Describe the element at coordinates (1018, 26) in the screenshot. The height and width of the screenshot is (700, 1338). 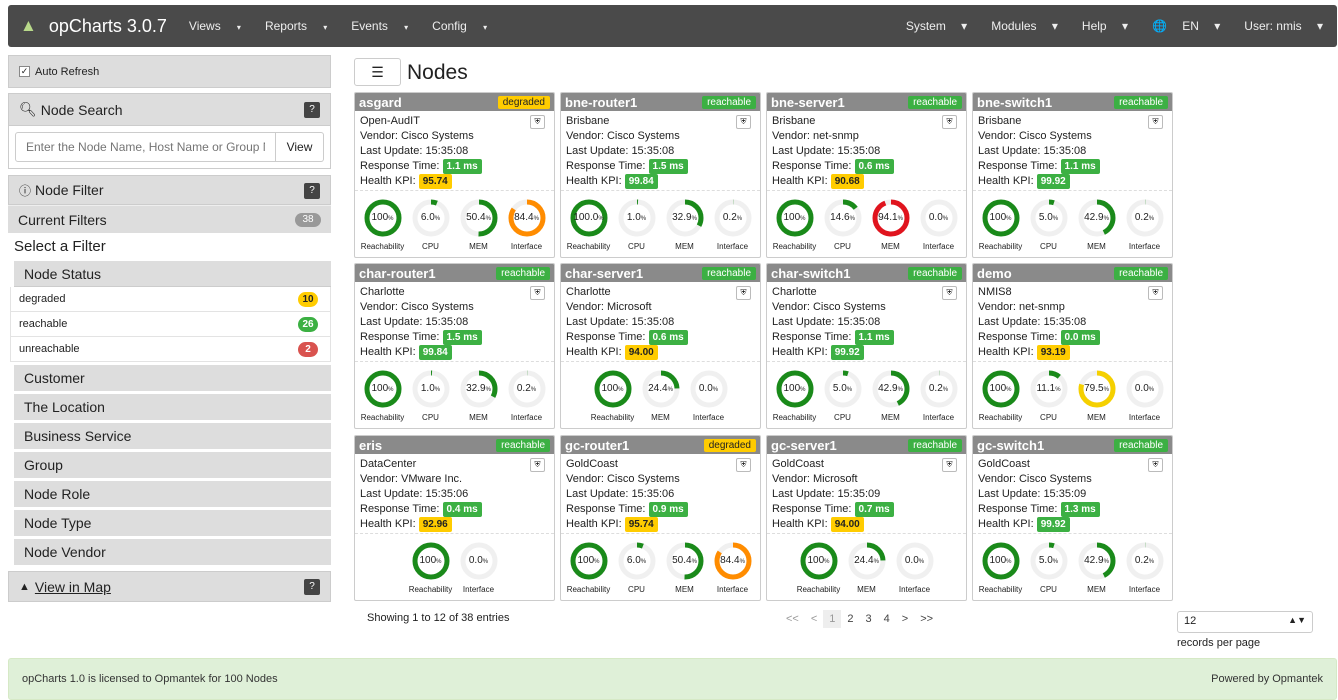
I see `menu-modules: Modules ▾` at that location.